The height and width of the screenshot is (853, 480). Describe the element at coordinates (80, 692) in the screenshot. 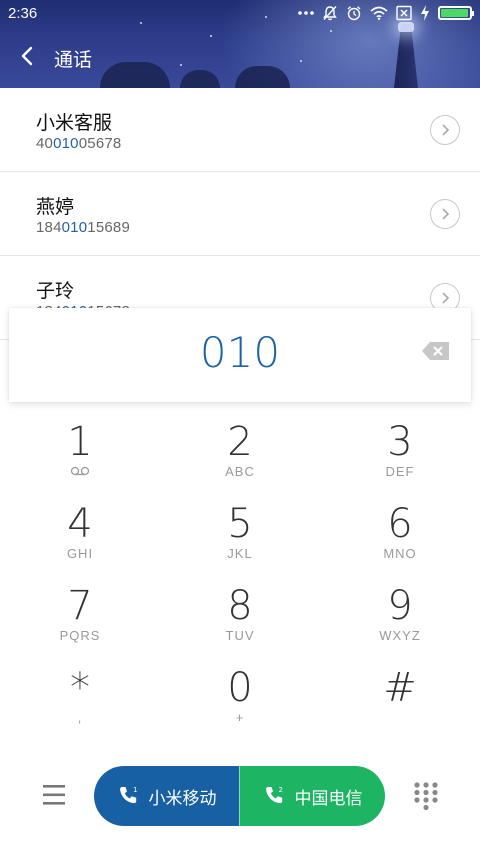

I see `key-star: *,` at that location.